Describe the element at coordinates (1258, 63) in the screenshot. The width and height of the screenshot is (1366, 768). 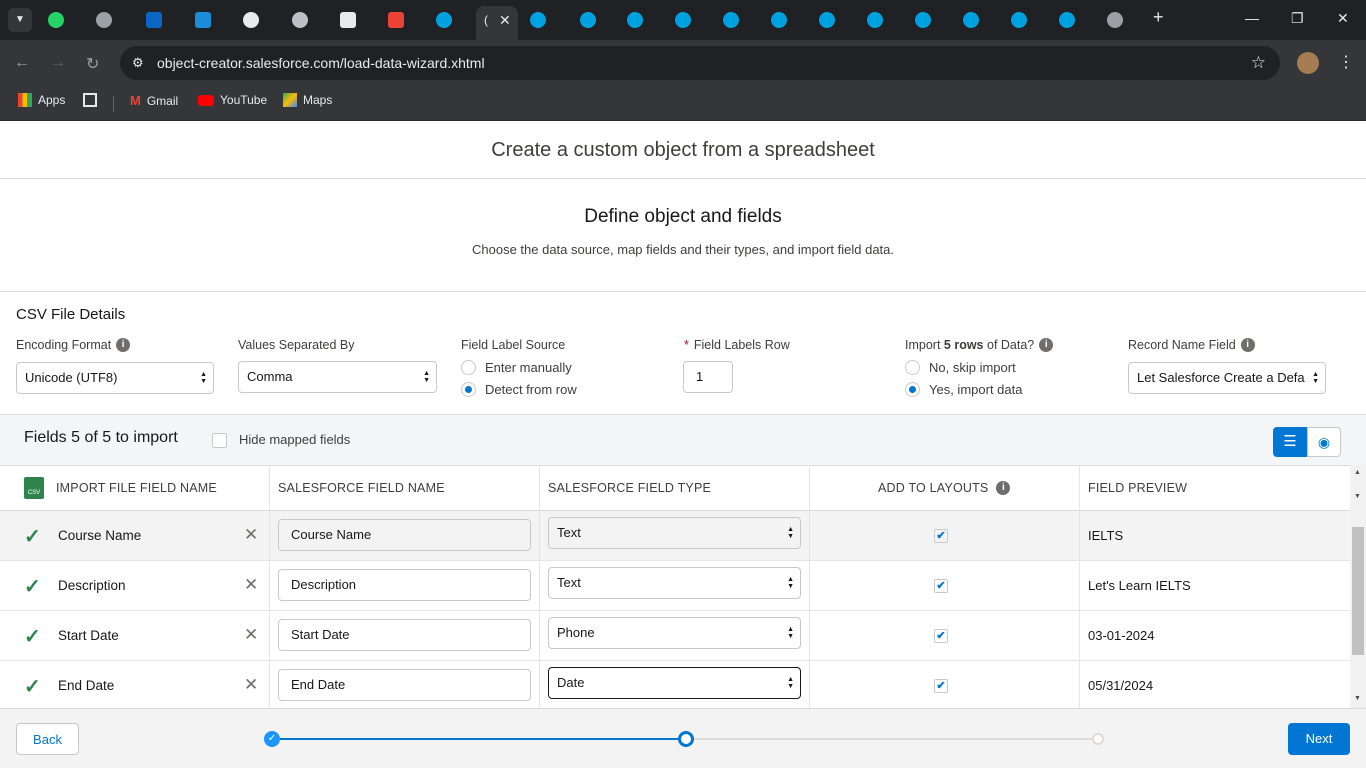
I see `bookmark-star-icon: ☆` at that location.